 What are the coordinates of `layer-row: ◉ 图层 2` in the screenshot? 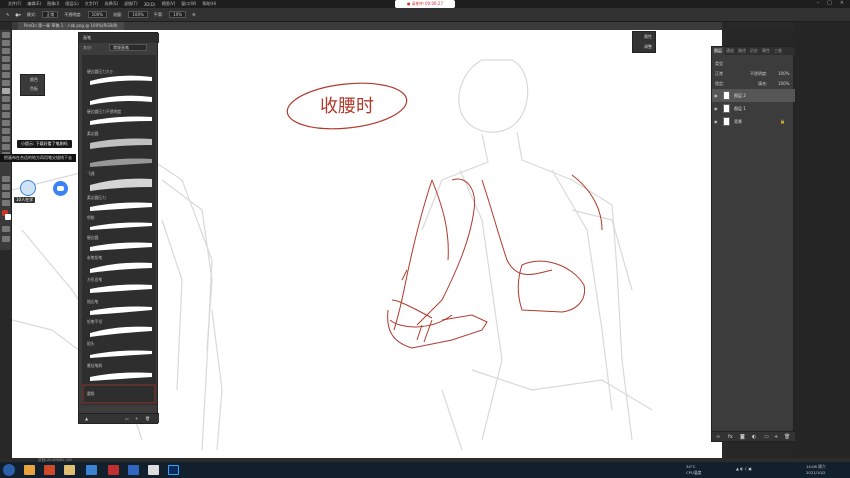 It's located at (753, 95).